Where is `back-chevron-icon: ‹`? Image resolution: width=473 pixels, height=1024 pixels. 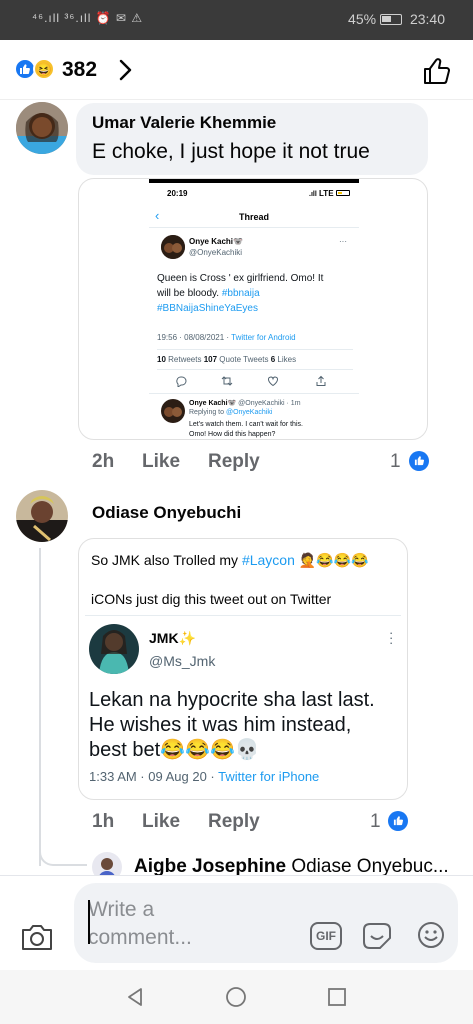 back-chevron-icon: ‹ is located at coordinates (157, 215).